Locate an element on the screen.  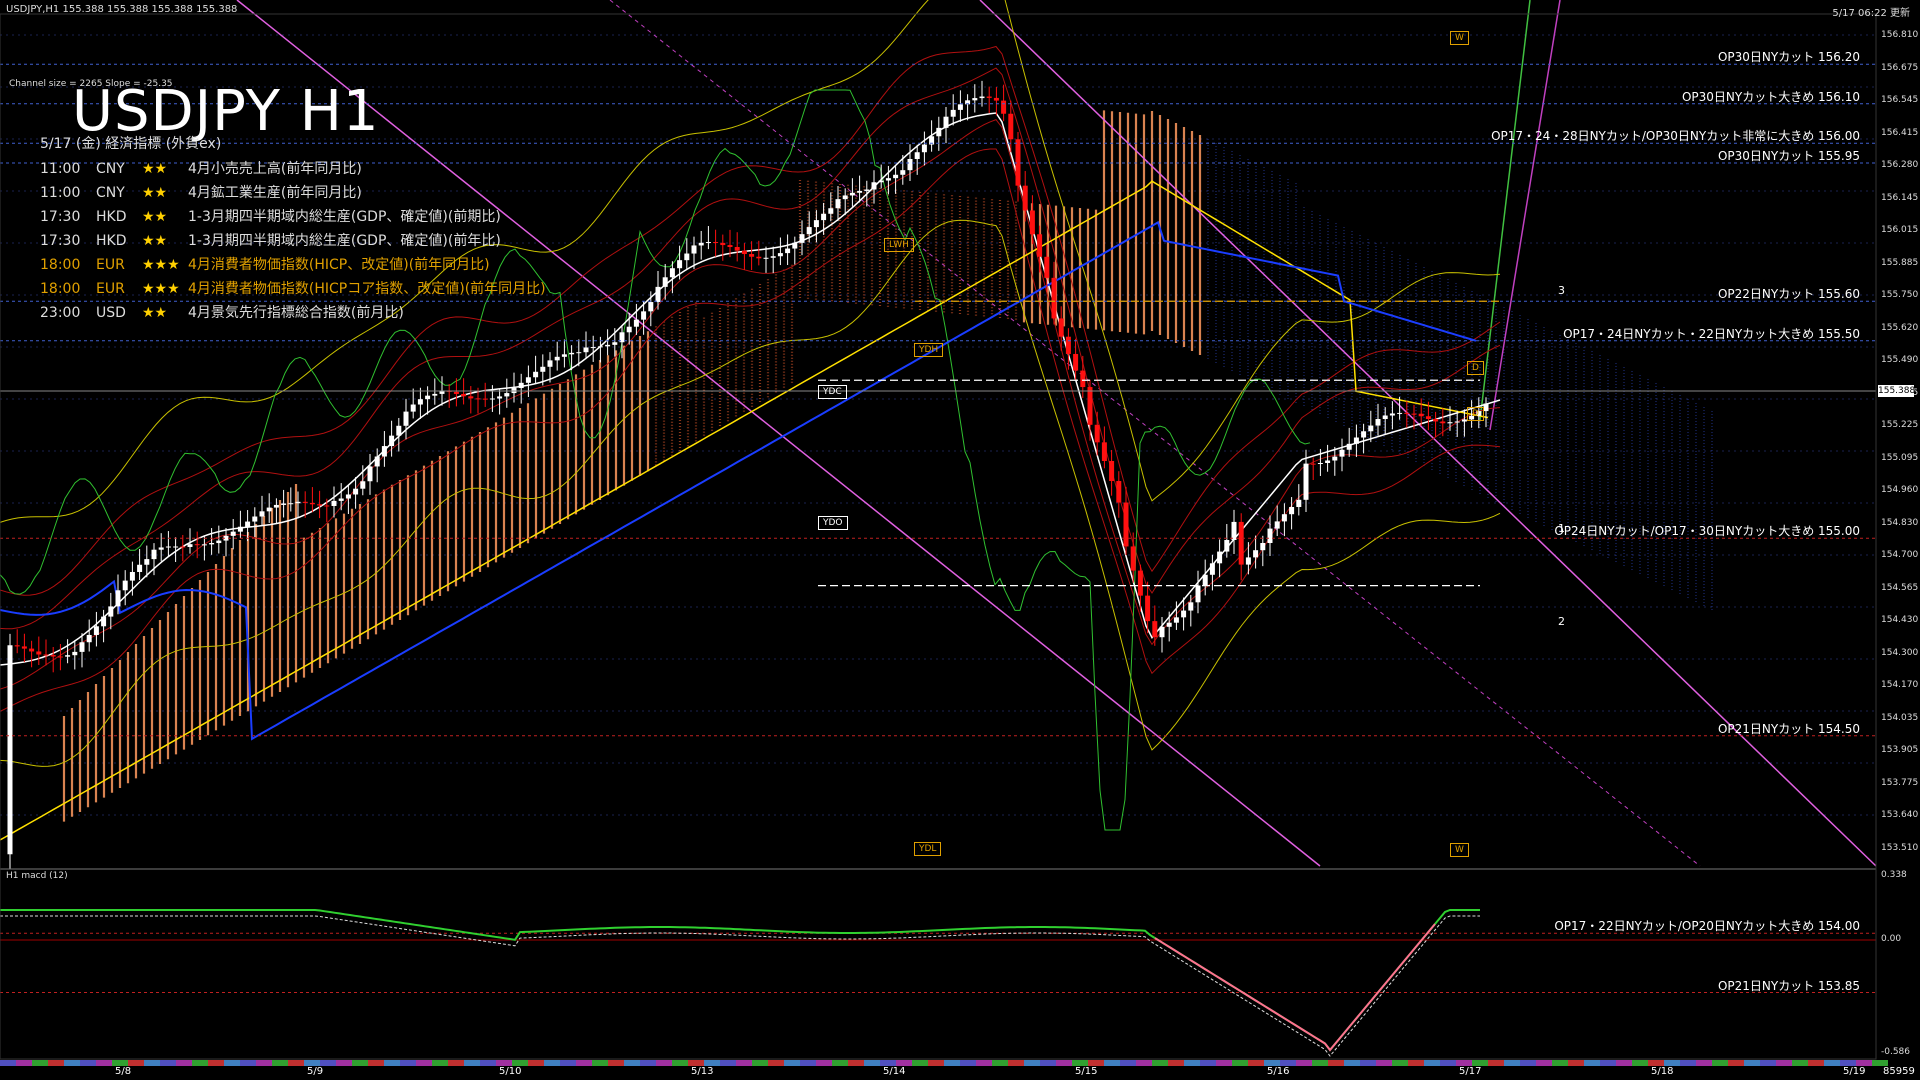
price-label: 156.015 is located at coordinates (1900, 230).